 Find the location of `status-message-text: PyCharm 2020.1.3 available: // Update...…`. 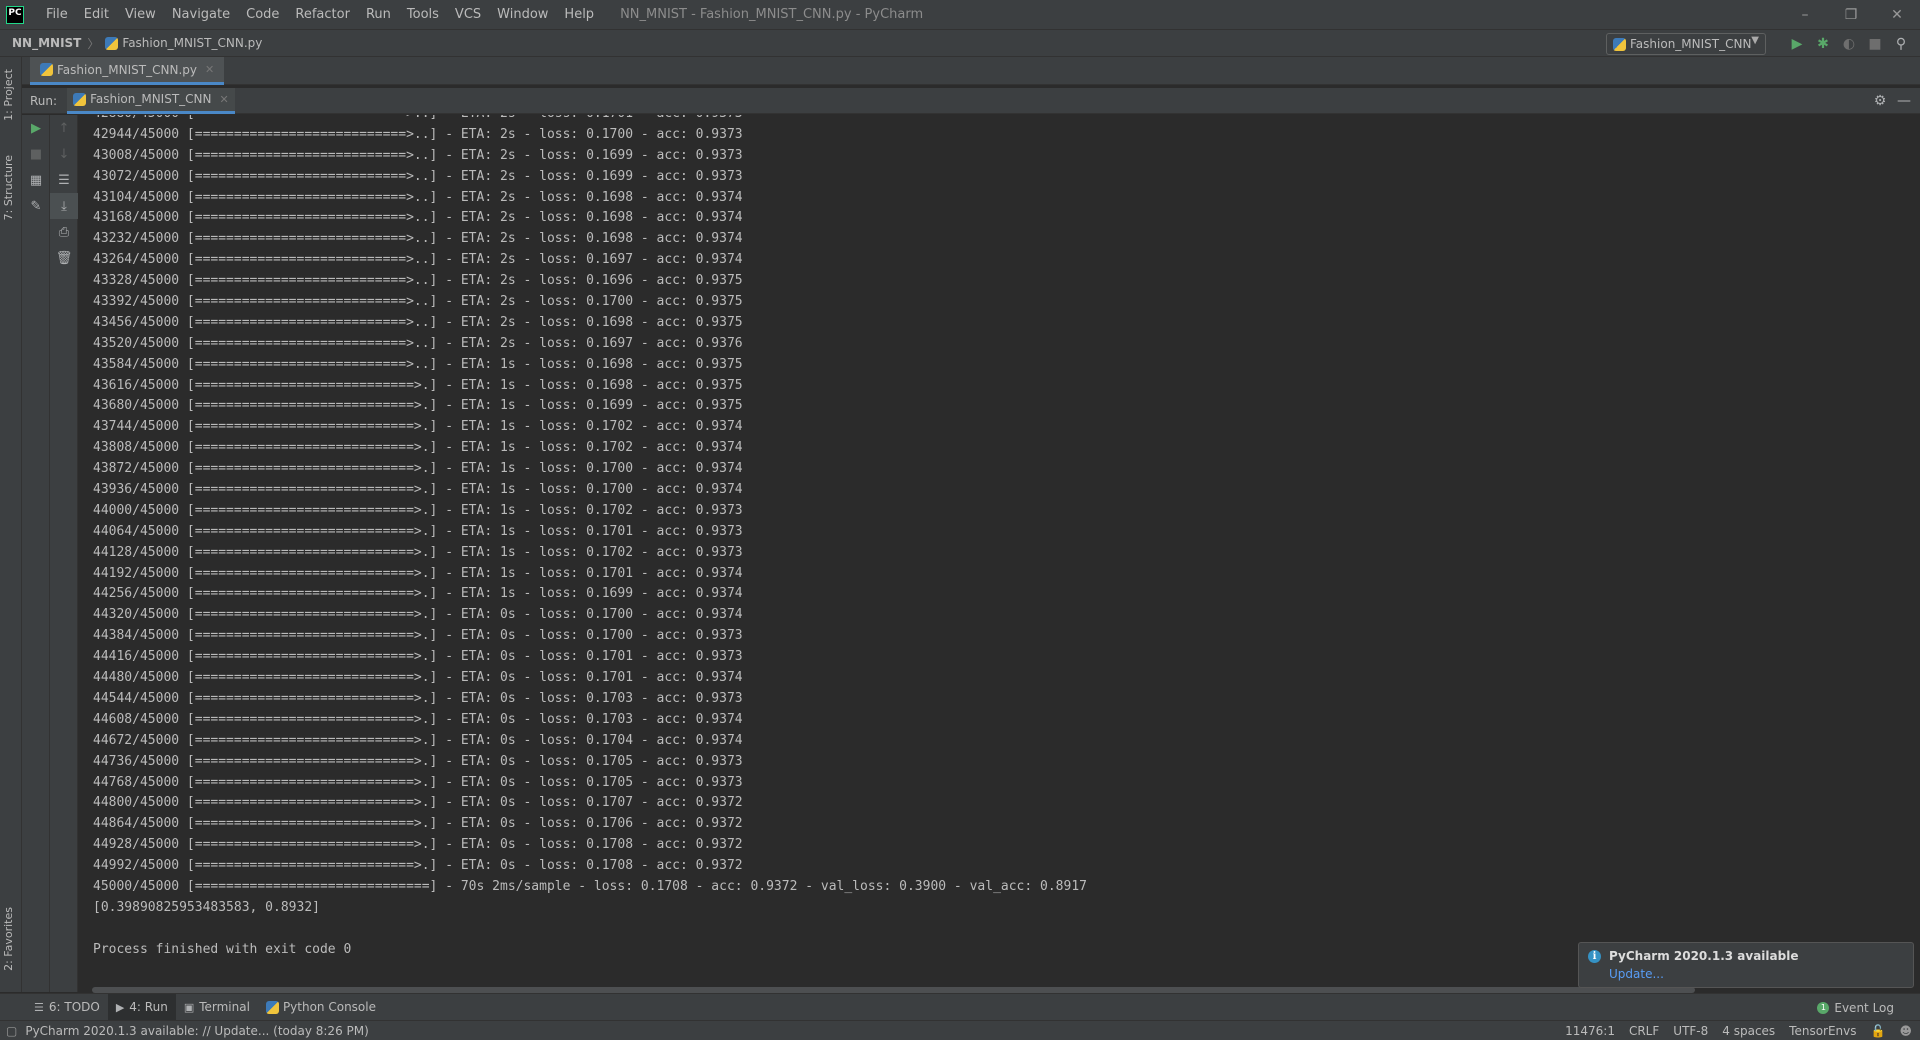

status-message-text: PyCharm 2020.1.3 available: // Update...… is located at coordinates (197, 1030).